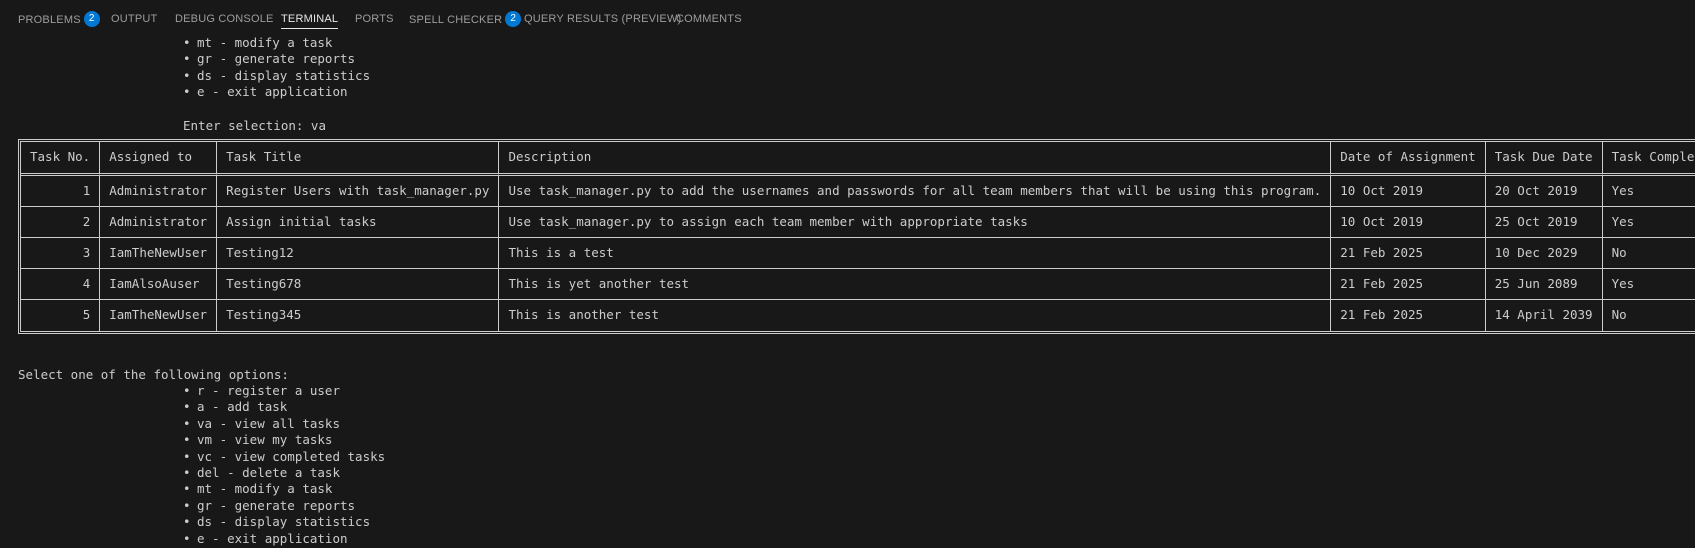 Image resolution: width=1695 pixels, height=548 pixels. I want to click on column-header: Description, so click(915, 159).